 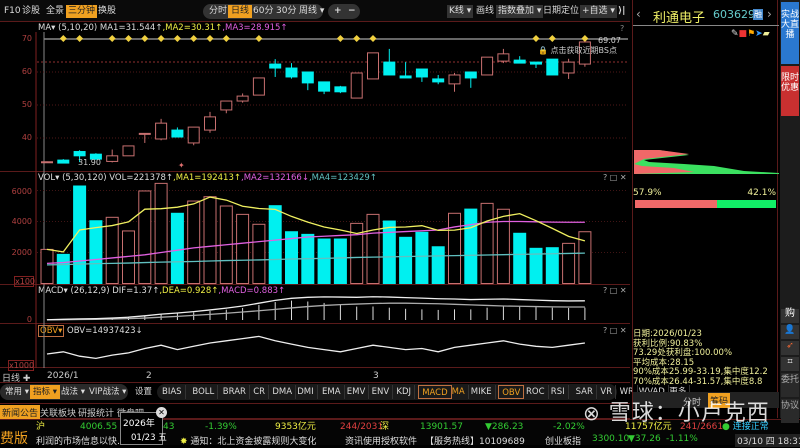 What do you see at coordinates (96, 412) in the screenshot?
I see `tab-research: 研报统计` at bounding box center [96, 412].